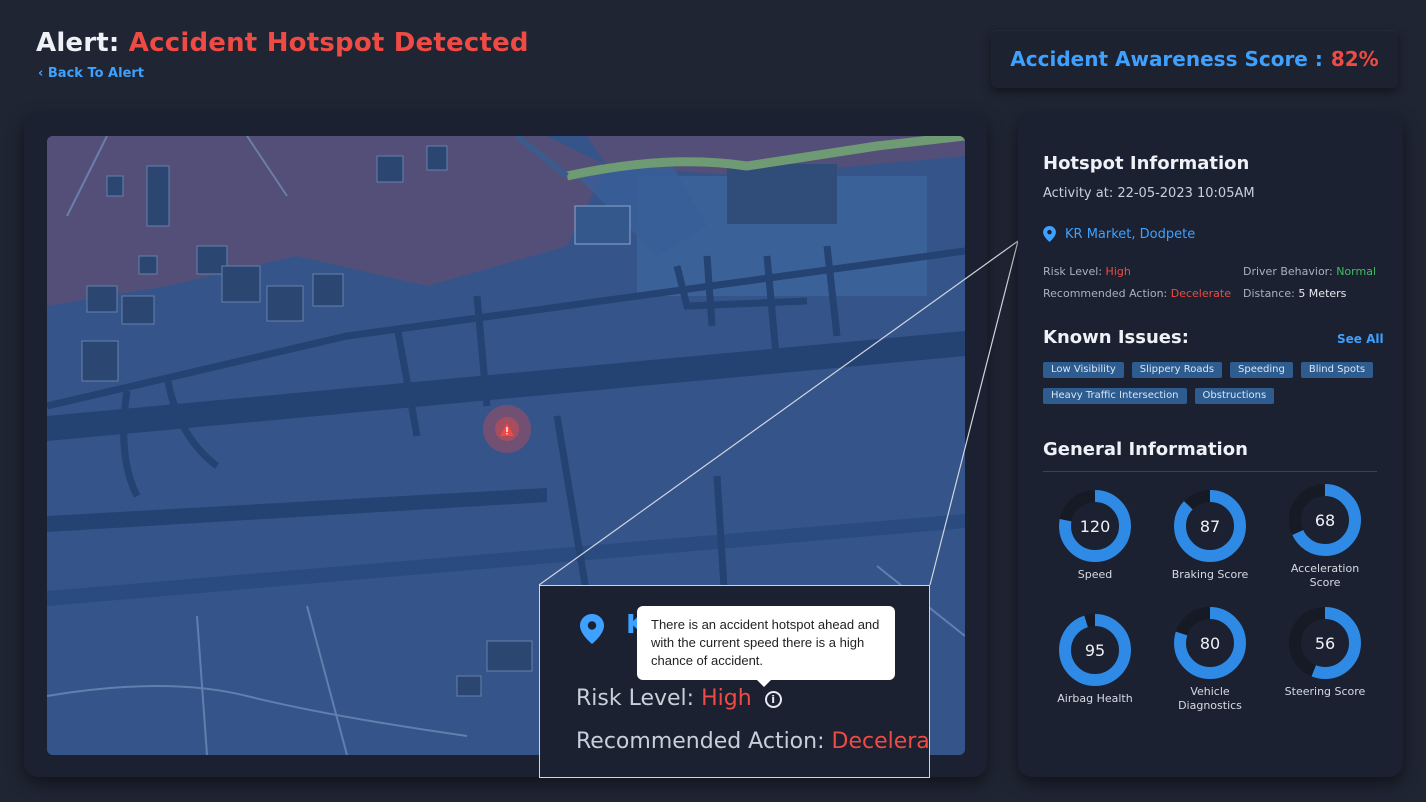 The width and height of the screenshot is (1426, 802). I want to click on score-label: Accident Awareness Score :, so click(1166, 59).